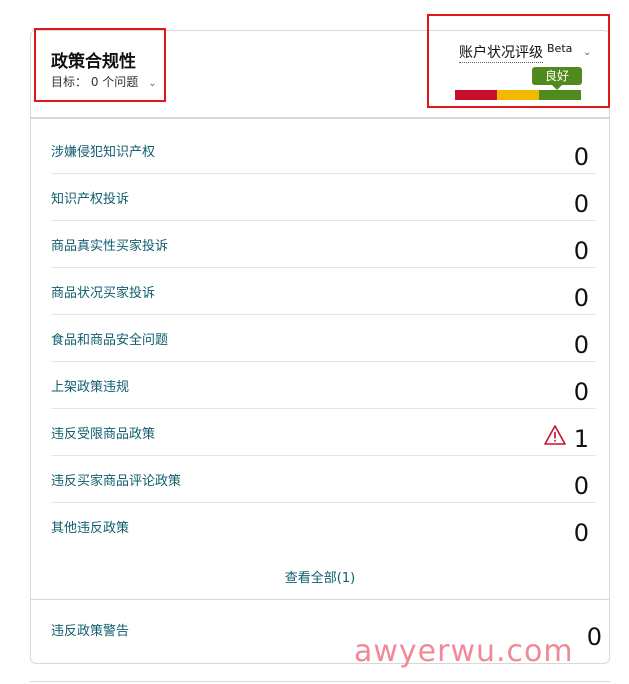  I want to click on row-label: 违反受限商品政策, so click(103, 432).